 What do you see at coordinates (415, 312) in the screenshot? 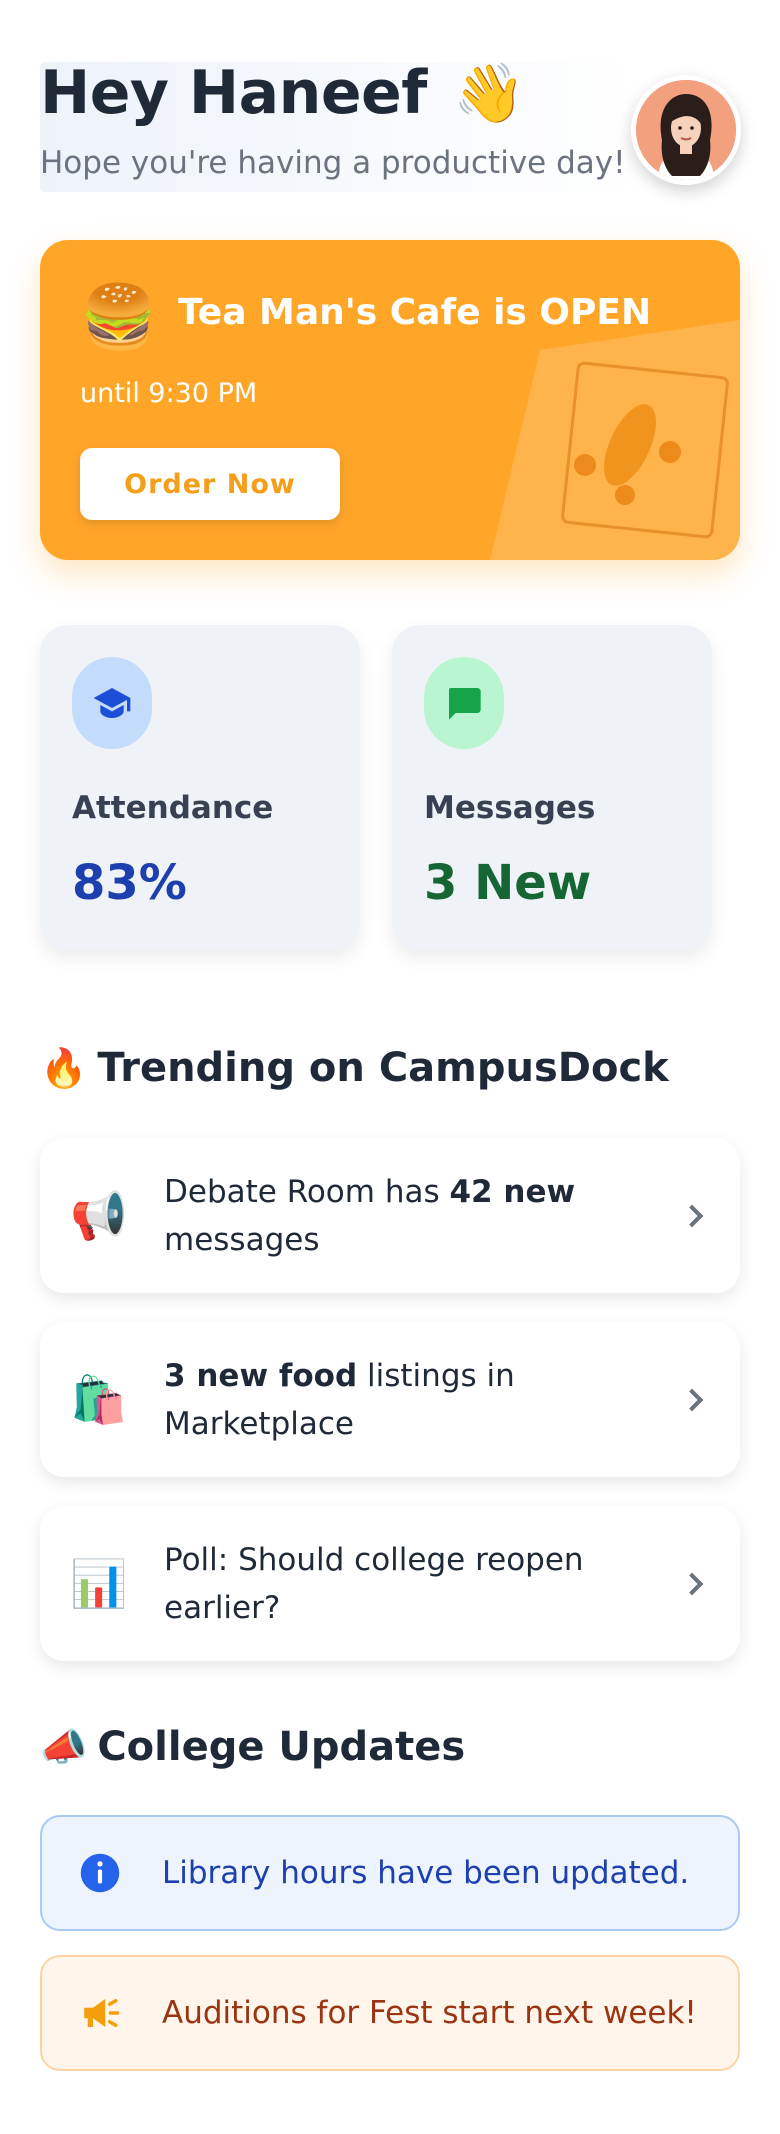
I see `promo-title: Tea Man's Cafe is OPEN` at bounding box center [415, 312].